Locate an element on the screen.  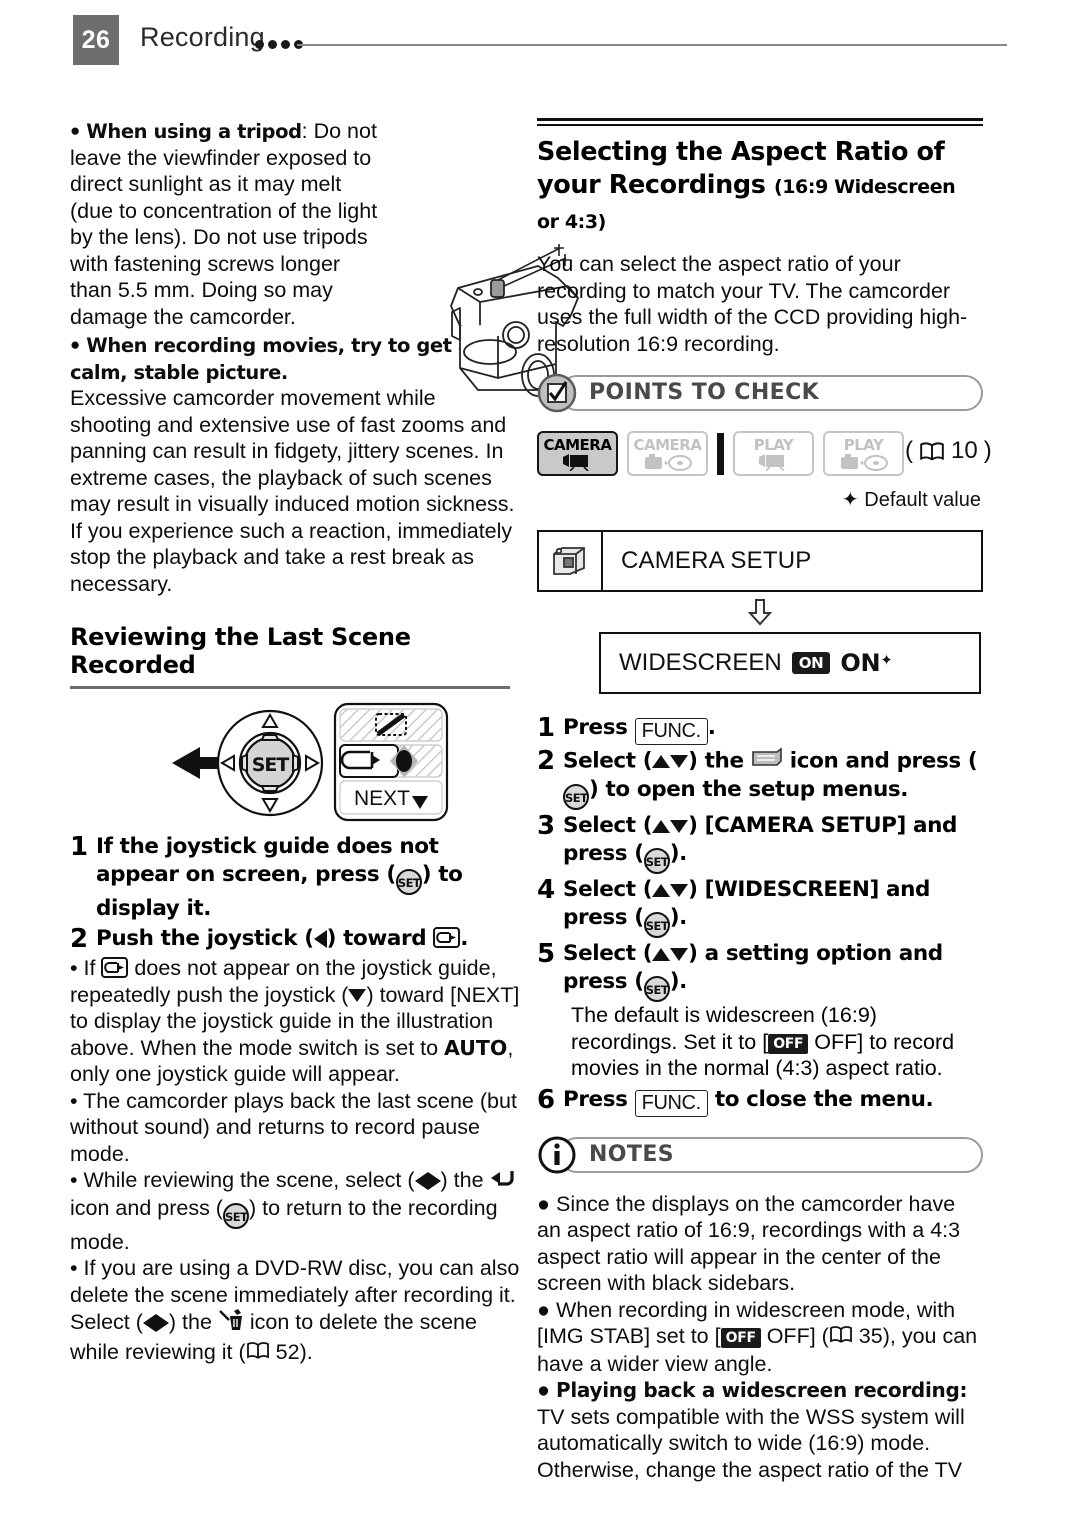
mode-badge-camera-movie: CAMERA is located at coordinates (577, 453).